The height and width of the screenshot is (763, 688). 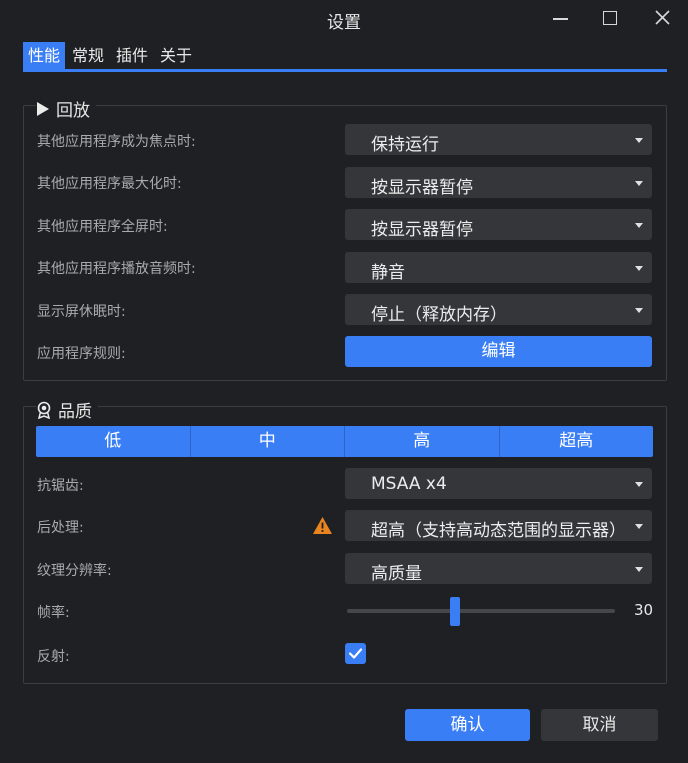 I want to click on quality-preset-ultra: 超高, so click(x=577, y=441).